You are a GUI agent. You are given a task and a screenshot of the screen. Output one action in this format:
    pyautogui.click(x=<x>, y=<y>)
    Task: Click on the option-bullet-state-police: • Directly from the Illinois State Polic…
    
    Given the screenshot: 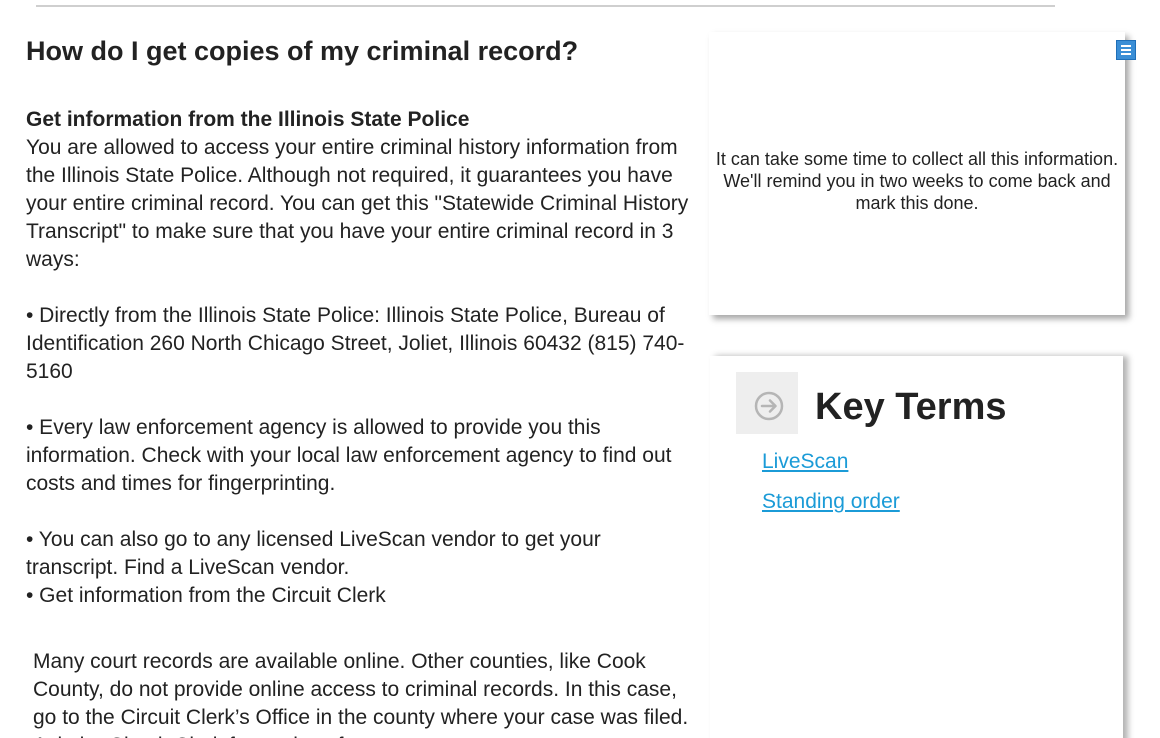 What is the action you would take?
    pyautogui.click(x=355, y=343)
    